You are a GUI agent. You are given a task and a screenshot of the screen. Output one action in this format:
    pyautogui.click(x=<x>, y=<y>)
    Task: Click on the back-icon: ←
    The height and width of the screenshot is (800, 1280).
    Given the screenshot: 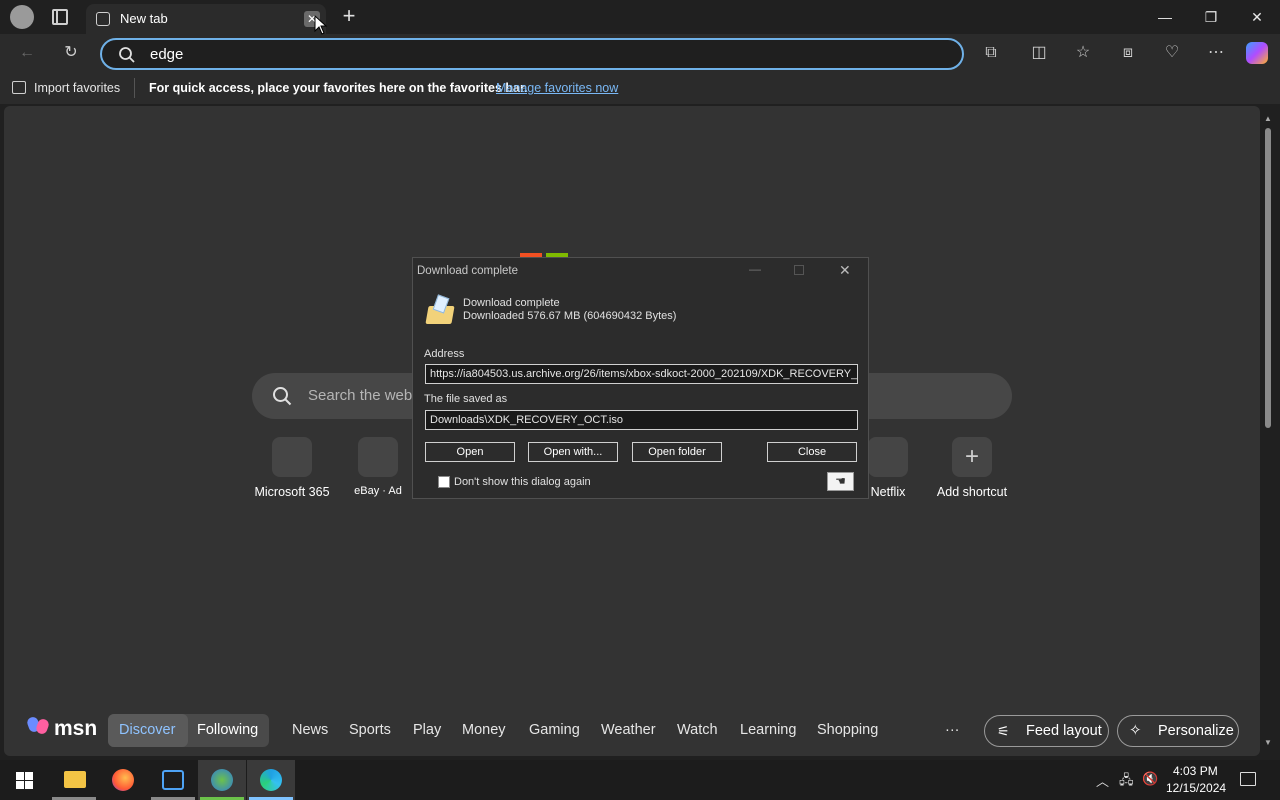 What is the action you would take?
    pyautogui.click(x=27, y=53)
    